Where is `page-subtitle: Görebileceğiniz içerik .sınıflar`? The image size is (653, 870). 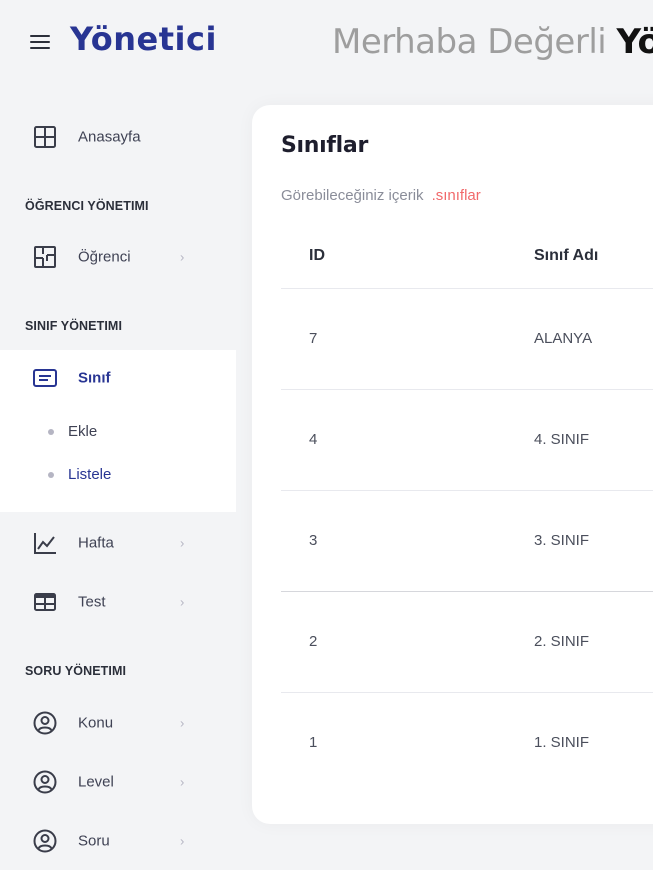
page-subtitle: Görebileceğiniz içerik .sınıflar is located at coordinates (381, 195).